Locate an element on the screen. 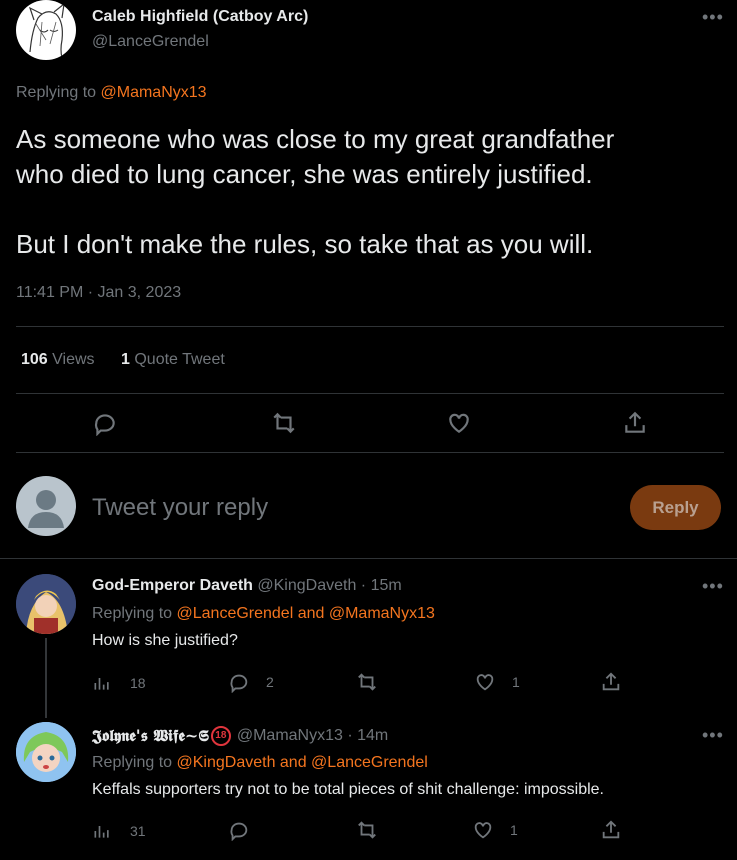 The width and height of the screenshot is (737, 860). views-label: Views is located at coordinates (73, 359).